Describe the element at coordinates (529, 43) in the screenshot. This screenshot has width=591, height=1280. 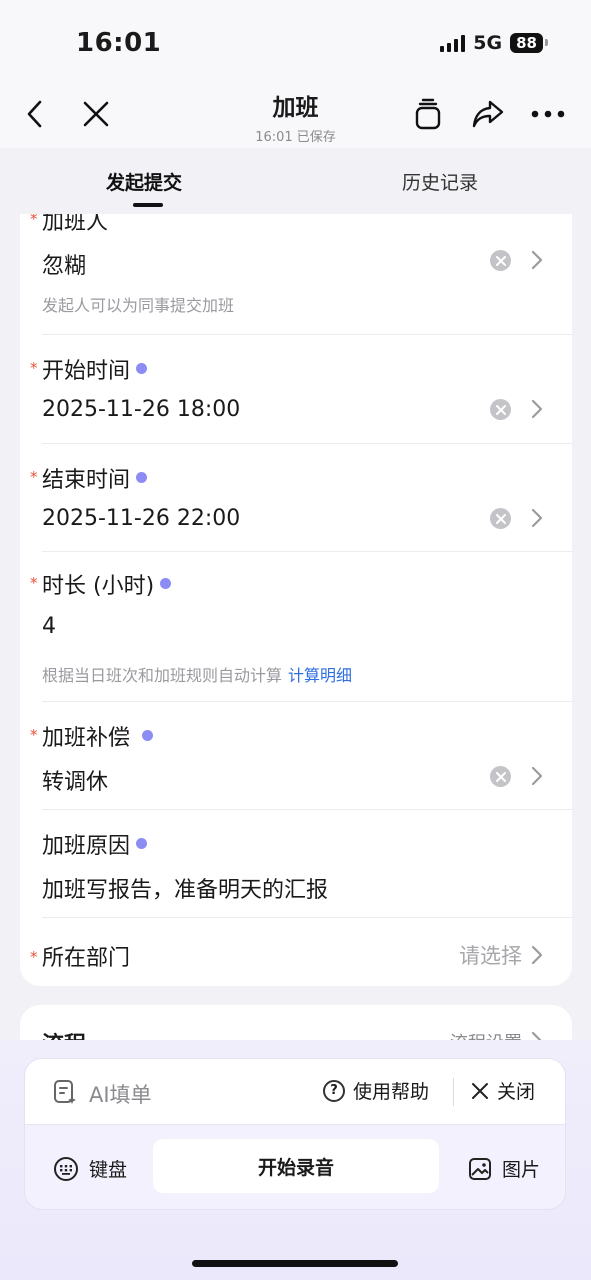
I see `battery-icon: 88` at that location.